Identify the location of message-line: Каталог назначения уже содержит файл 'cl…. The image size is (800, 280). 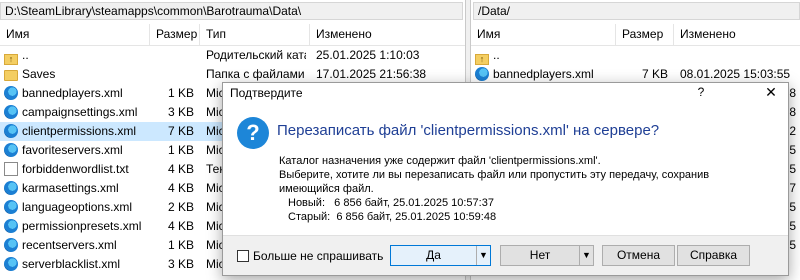
(440, 161).